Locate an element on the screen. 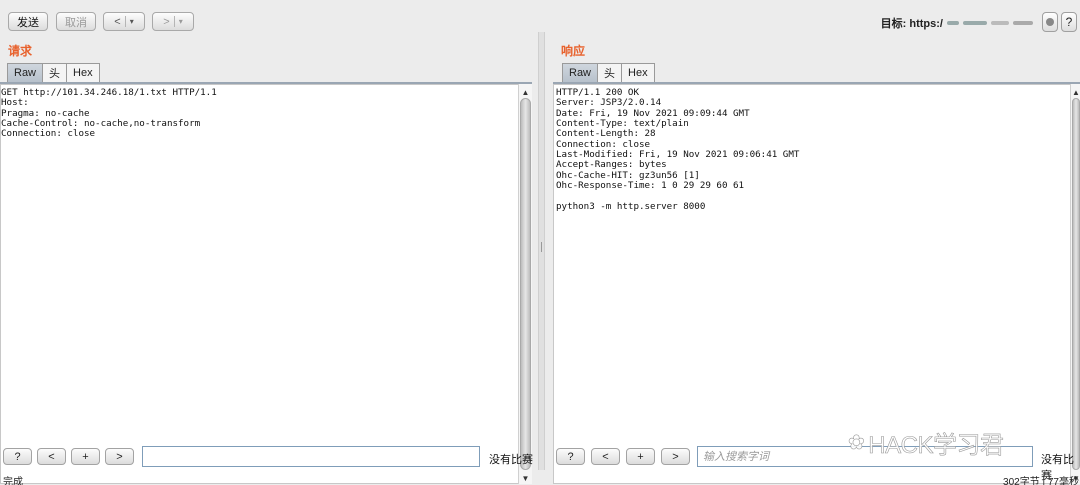 This screenshot has height=485, width=1080. pencil-icon is located at coordinates (1050, 22).